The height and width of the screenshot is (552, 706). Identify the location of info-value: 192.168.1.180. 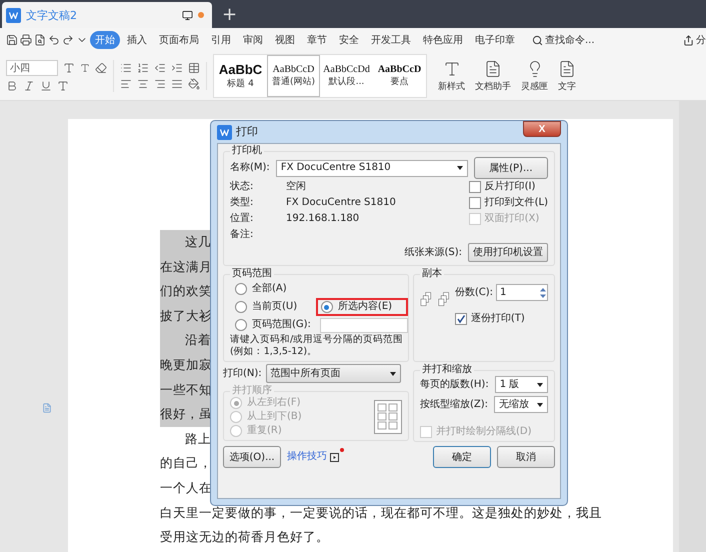
(323, 219).